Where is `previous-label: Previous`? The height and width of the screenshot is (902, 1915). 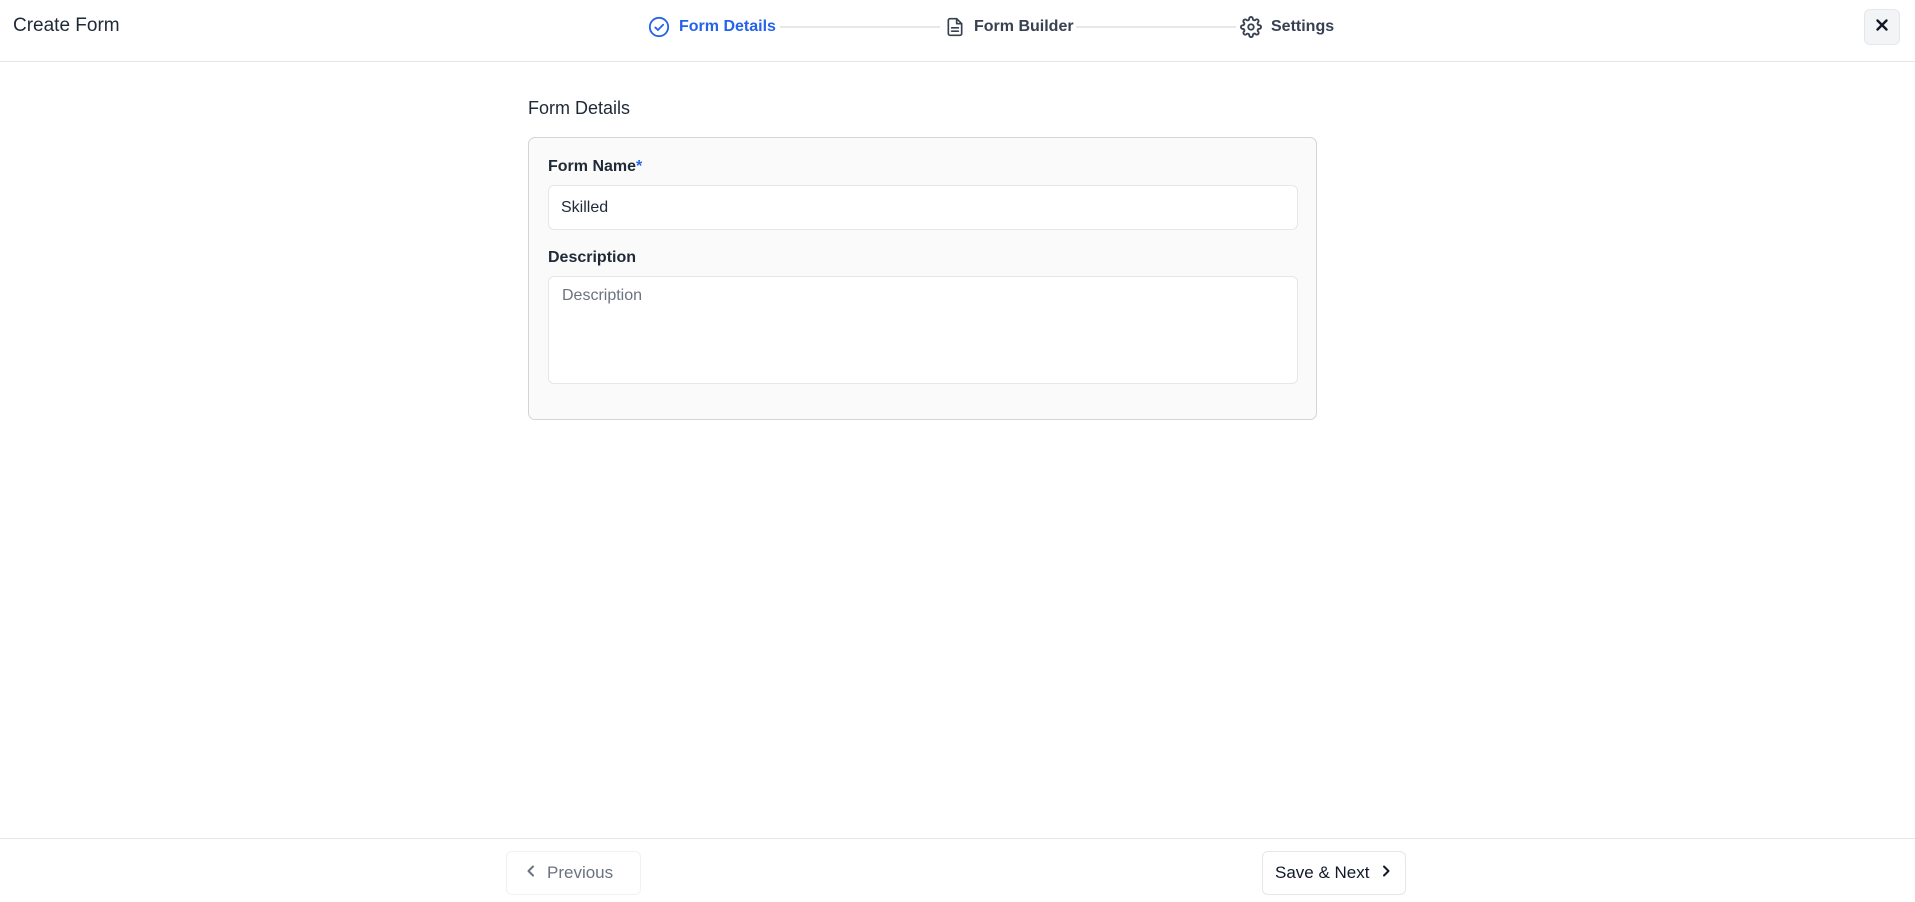
previous-label: Previous is located at coordinates (580, 872).